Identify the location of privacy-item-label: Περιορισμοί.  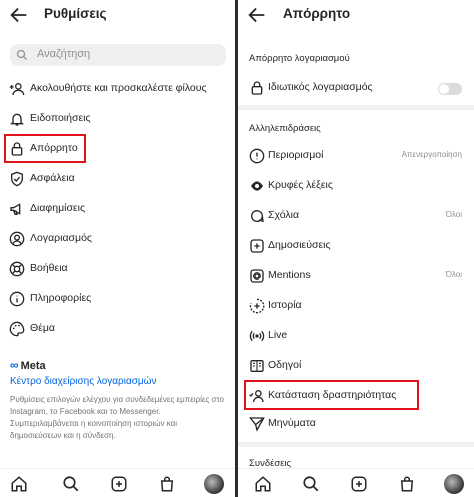
(296, 155).